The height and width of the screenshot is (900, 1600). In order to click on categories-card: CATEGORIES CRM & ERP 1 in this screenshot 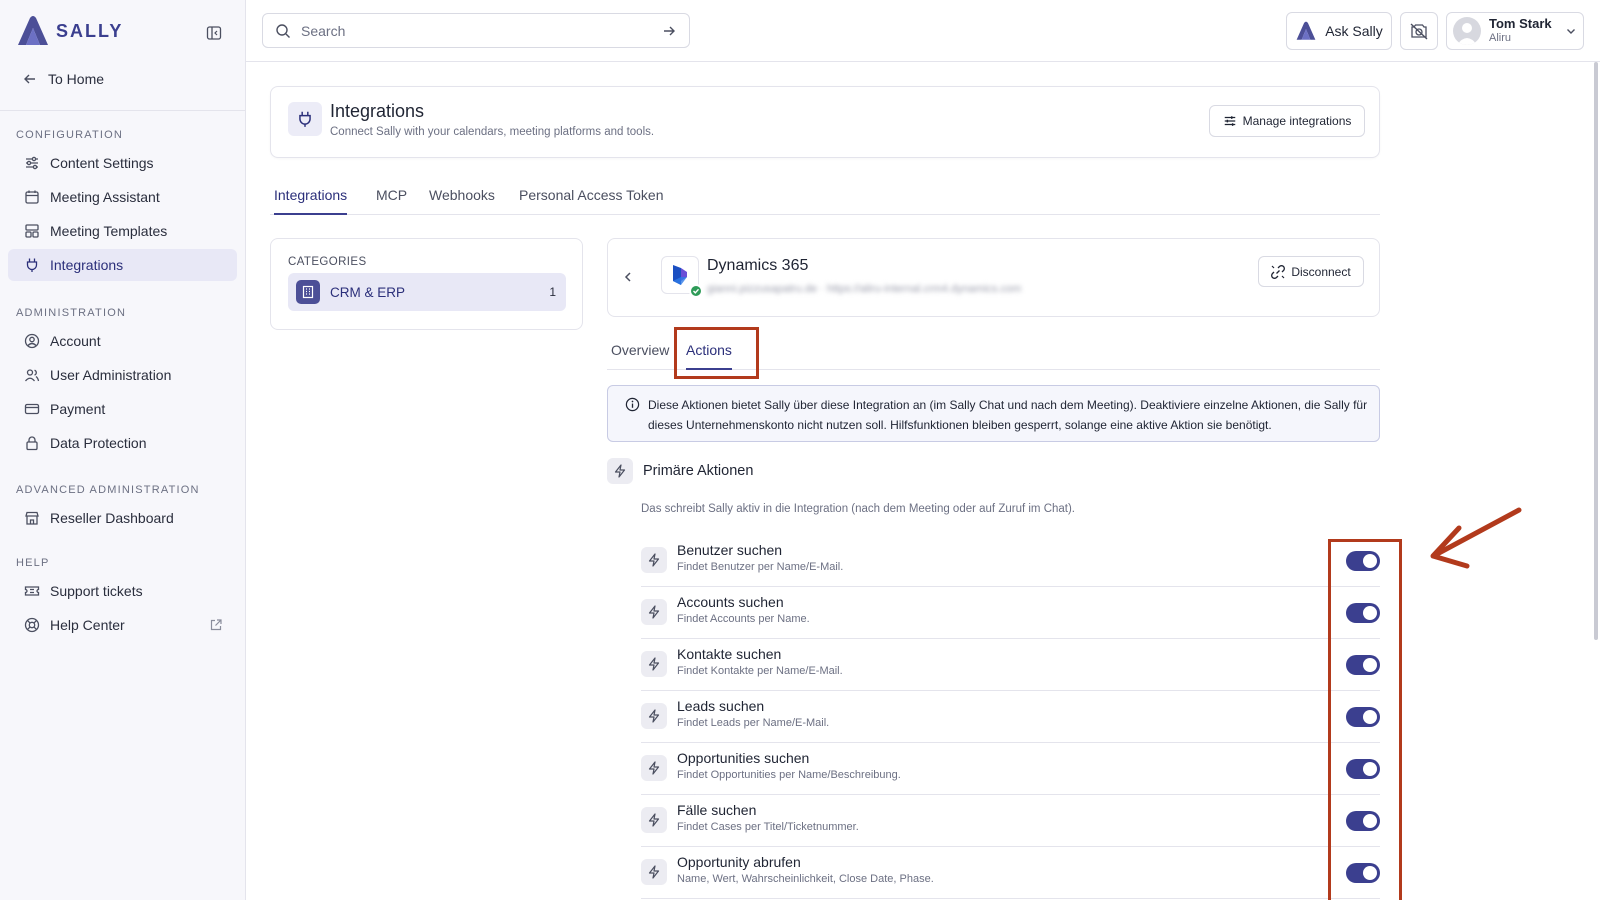, I will do `click(426, 284)`.